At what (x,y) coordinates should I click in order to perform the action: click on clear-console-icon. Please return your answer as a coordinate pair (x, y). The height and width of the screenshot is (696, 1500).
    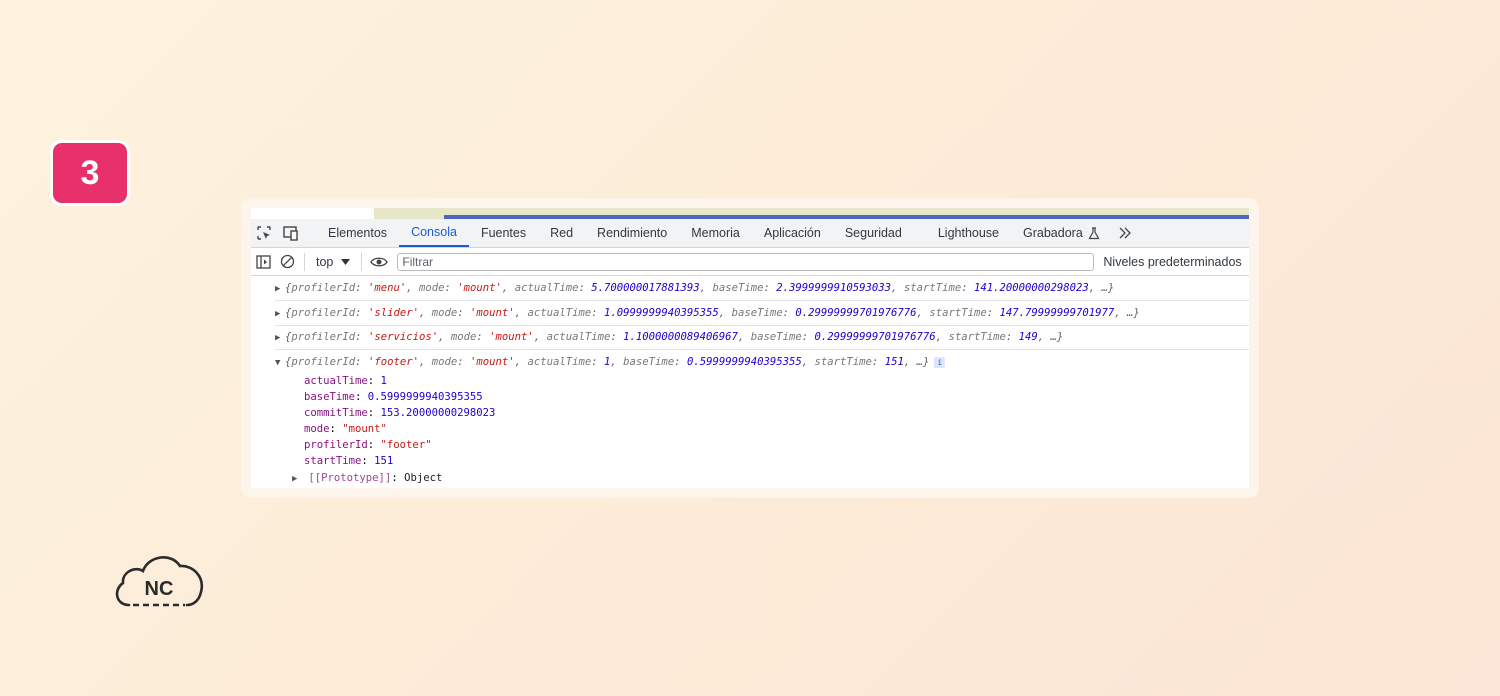
    Looking at the image, I should click on (287, 261).